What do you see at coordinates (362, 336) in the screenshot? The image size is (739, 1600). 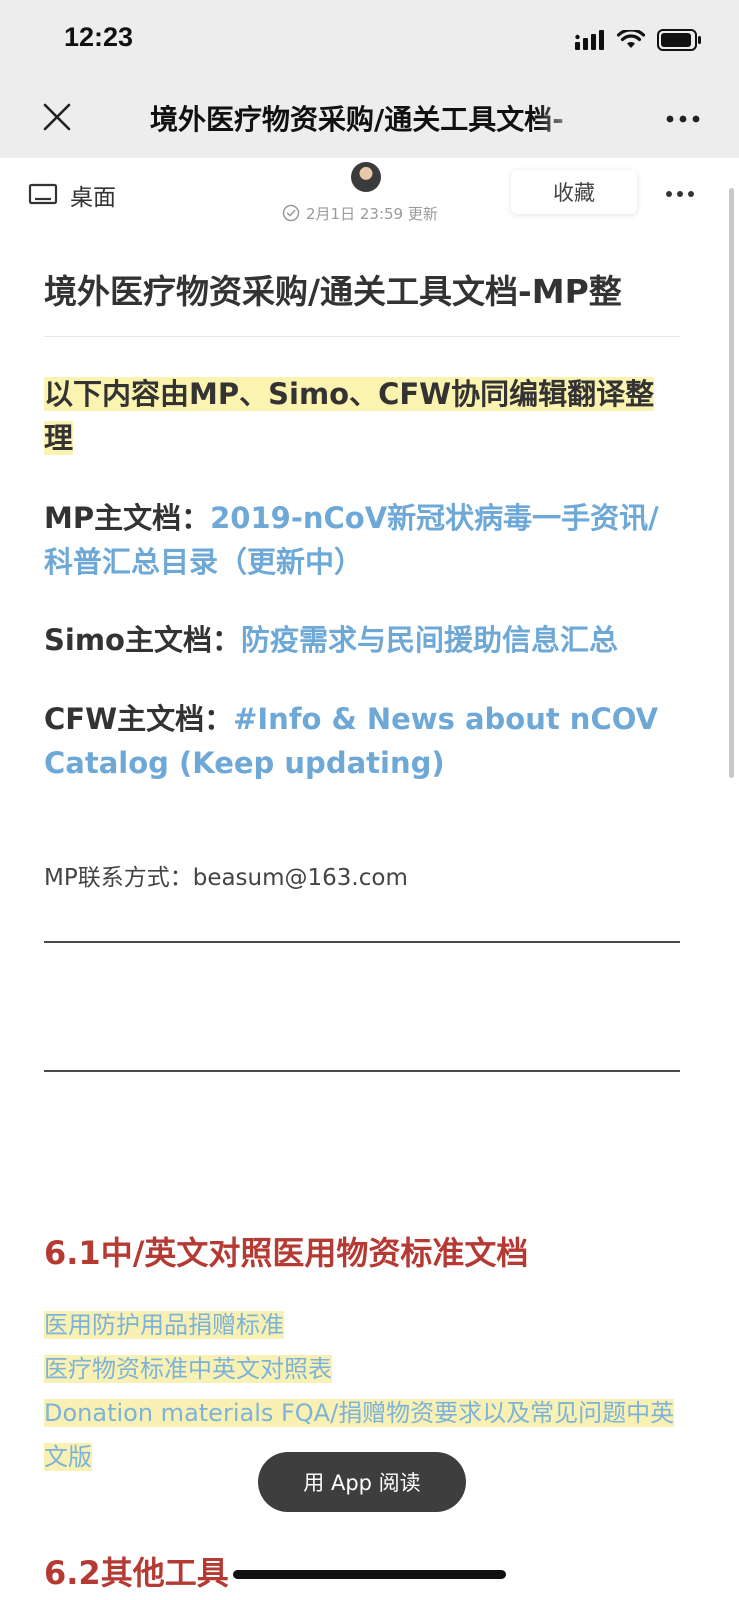 I see `title-divider` at bounding box center [362, 336].